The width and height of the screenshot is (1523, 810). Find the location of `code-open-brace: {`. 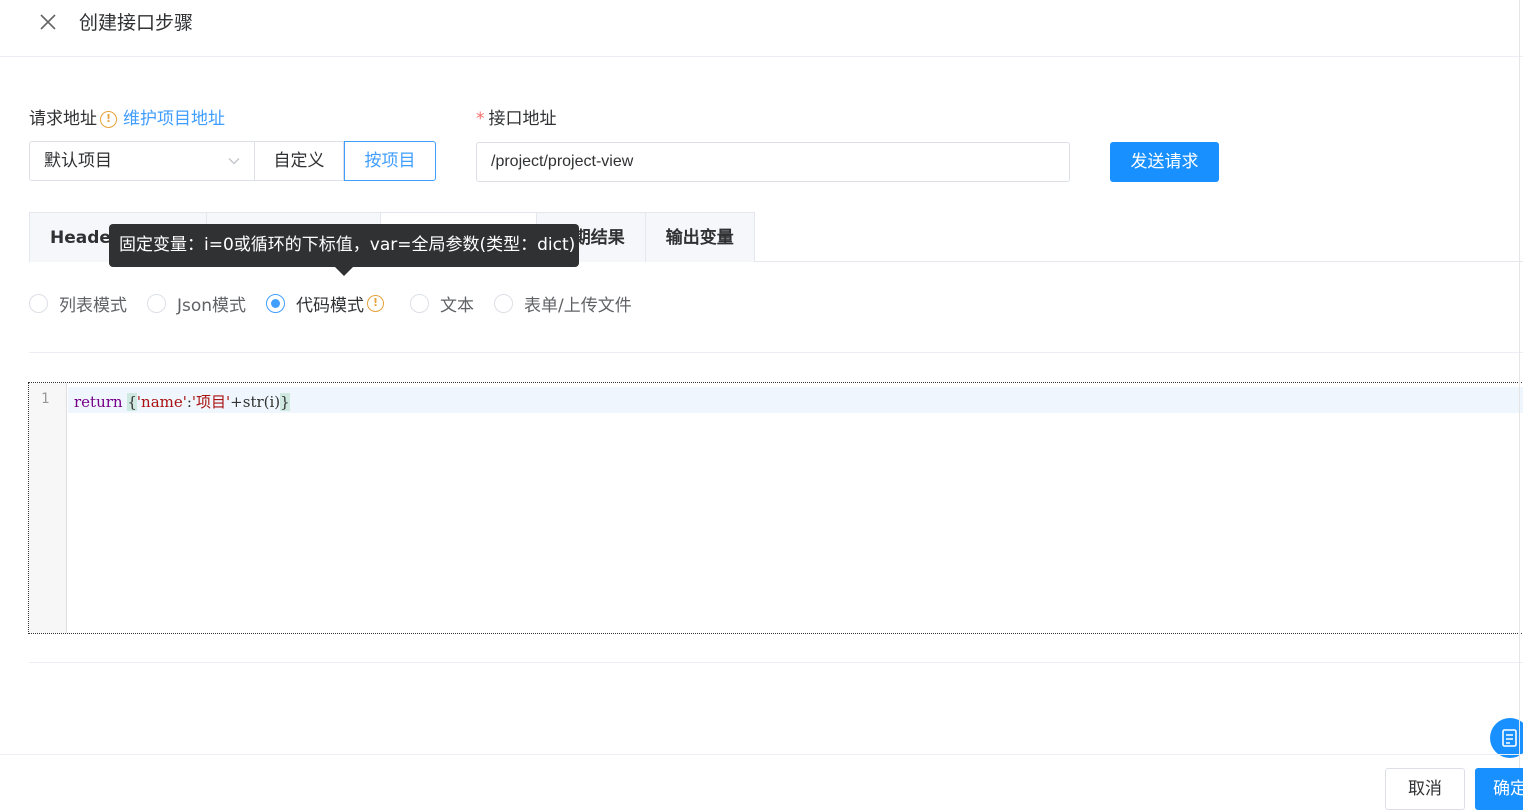

code-open-brace: { is located at coordinates (132, 402).